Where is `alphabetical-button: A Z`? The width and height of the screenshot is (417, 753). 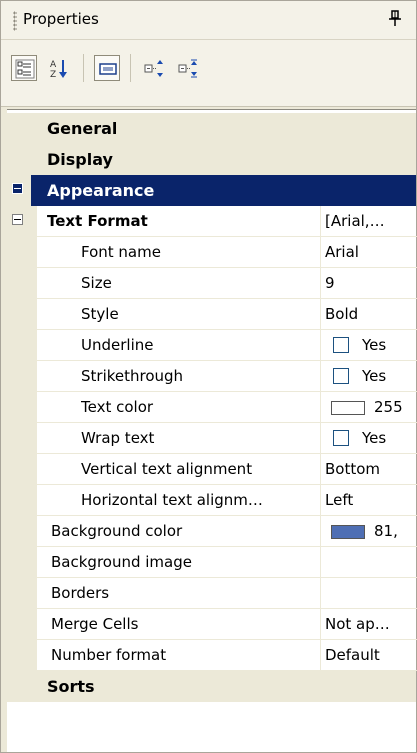
alphabetical-button: A Z is located at coordinates (59, 68).